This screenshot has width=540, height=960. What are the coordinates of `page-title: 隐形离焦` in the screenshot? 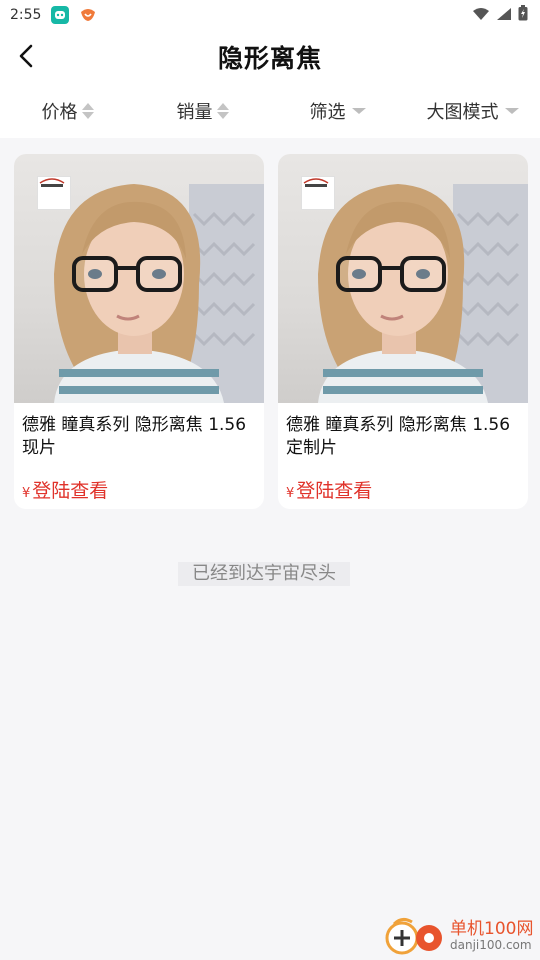 It's located at (269, 58).